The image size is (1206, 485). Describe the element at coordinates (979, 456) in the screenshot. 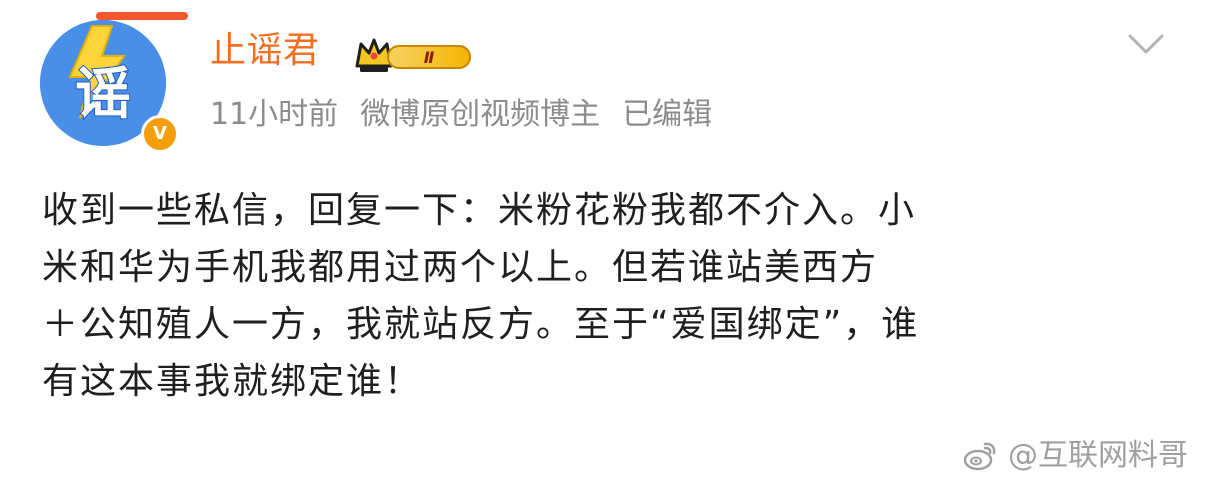

I see `weibo-logo-icon` at that location.